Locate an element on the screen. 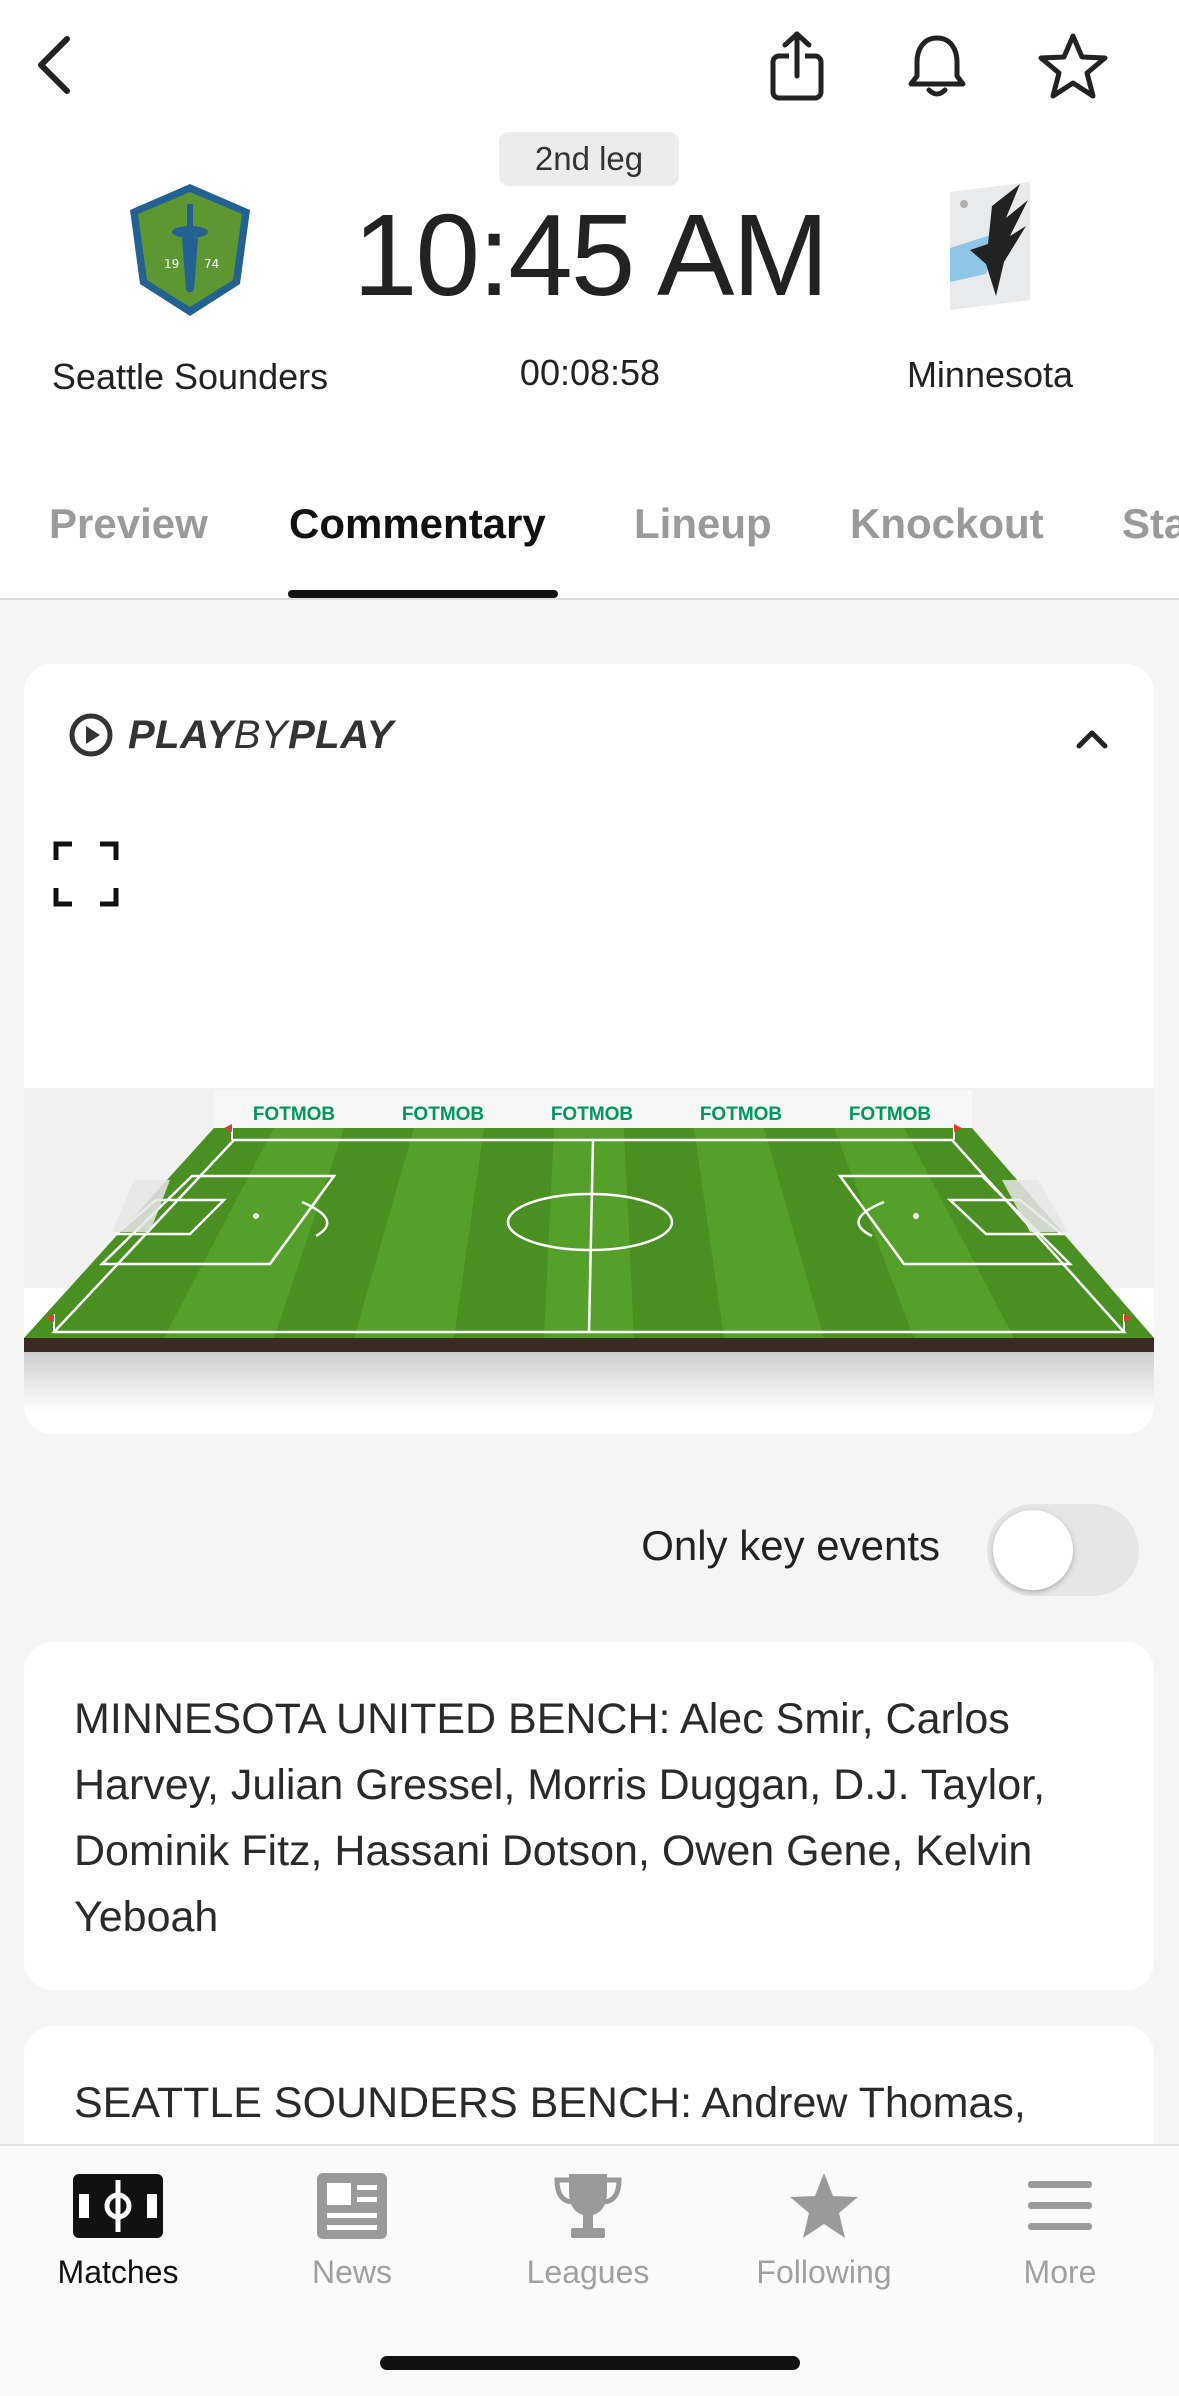  nav-matches-label: Matches is located at coordinates (118, 2272).